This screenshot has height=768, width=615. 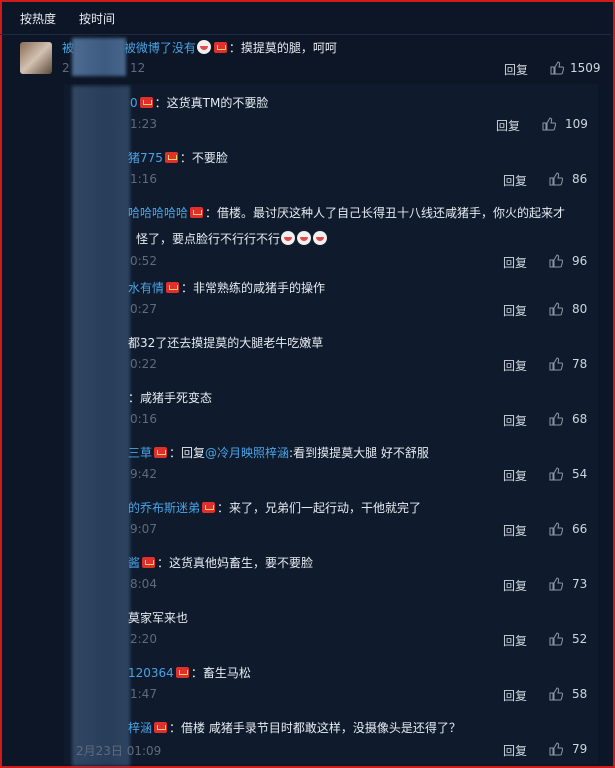 What do you see at coordinates (160, 48) in the screenshot?
I see `commenter-name-tail: 被微博了没有` at bounding box center [160, 48].